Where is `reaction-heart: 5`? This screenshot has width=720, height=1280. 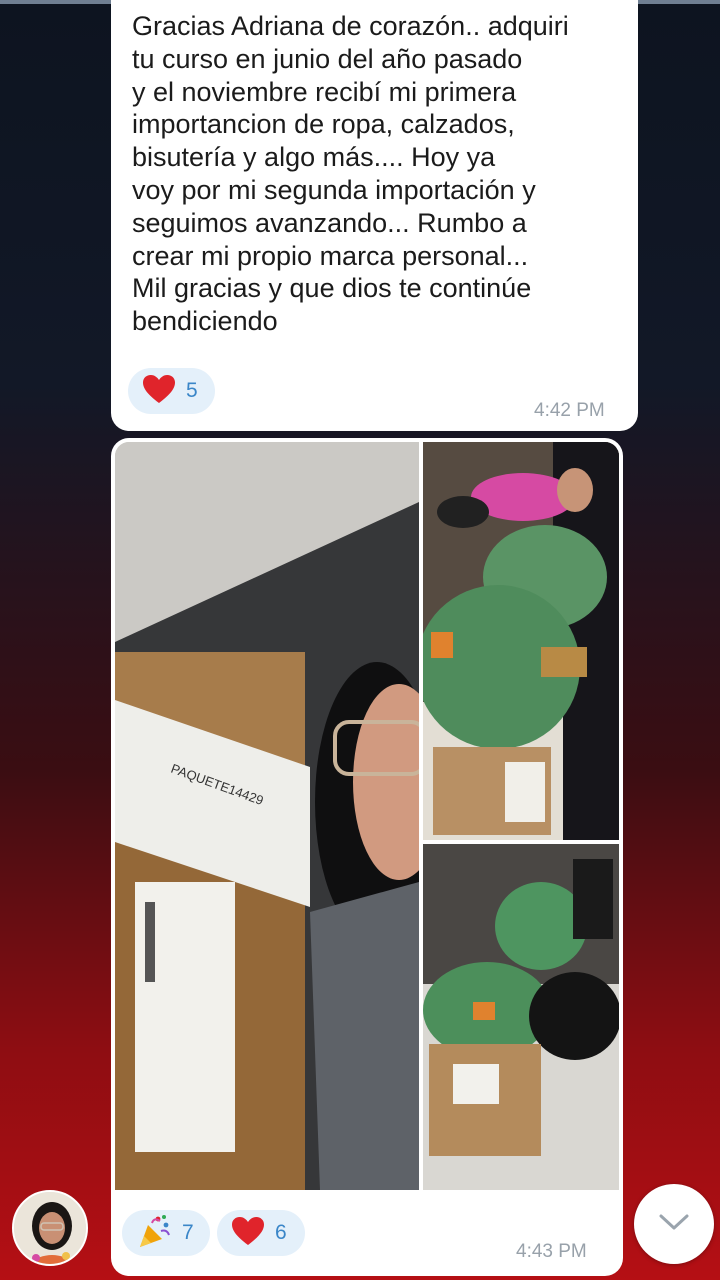
reaction-heart: 5 is located at coordinates (171, 391).